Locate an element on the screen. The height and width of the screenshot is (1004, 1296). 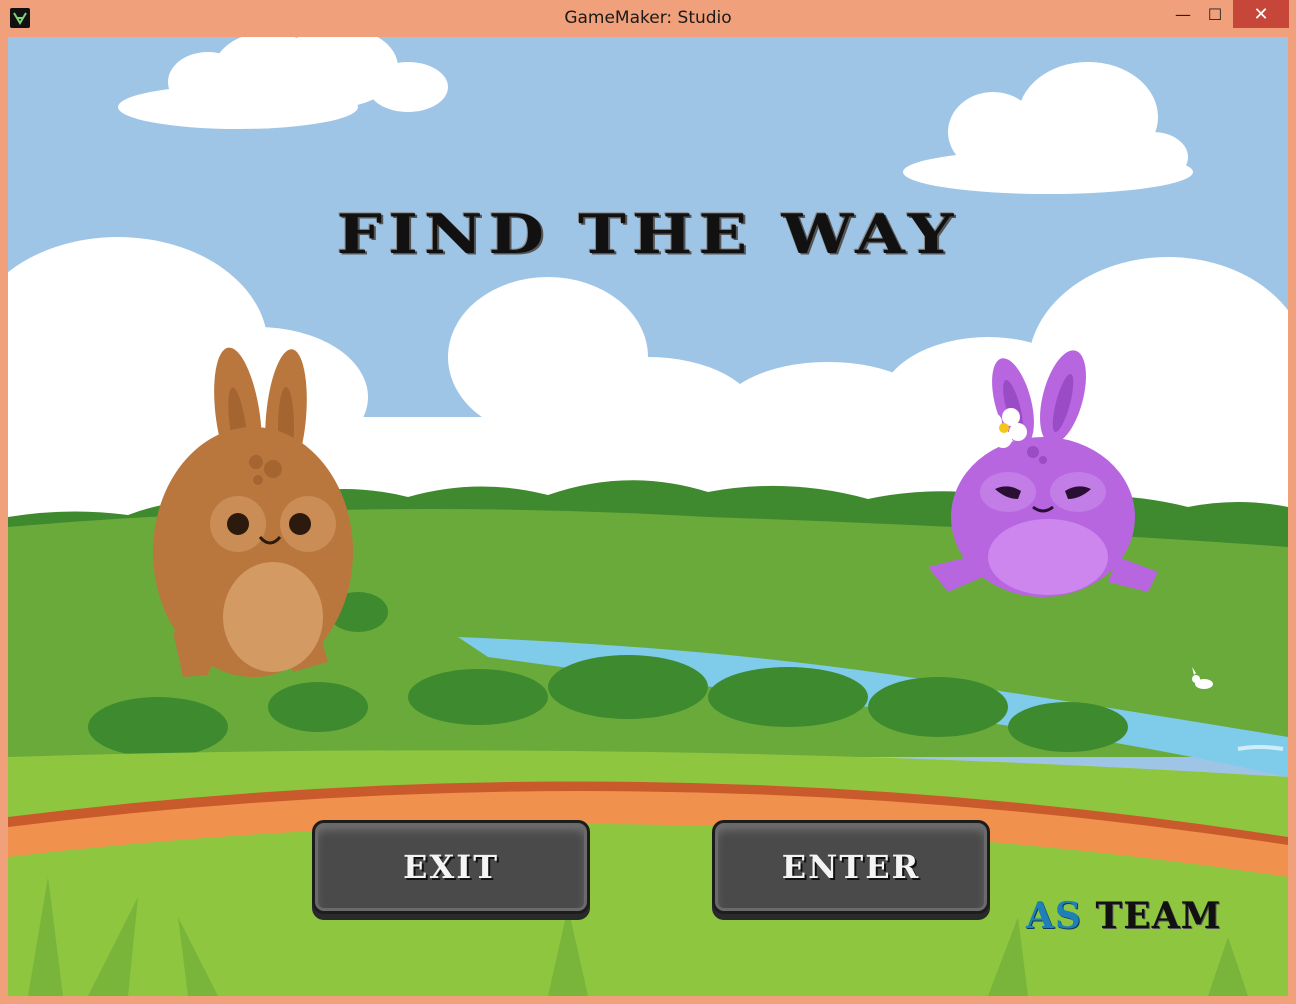
team-suffix: TEAM is located at coordinates (1158, 916).